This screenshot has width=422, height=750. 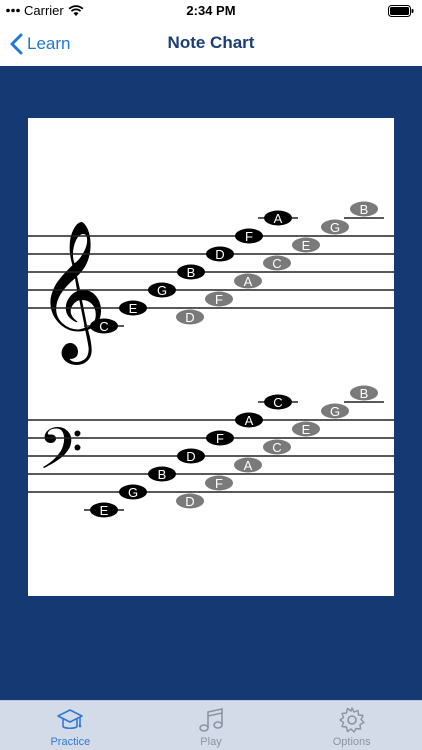 I want to click on tab-options: Options, so click(x=351, y=725).